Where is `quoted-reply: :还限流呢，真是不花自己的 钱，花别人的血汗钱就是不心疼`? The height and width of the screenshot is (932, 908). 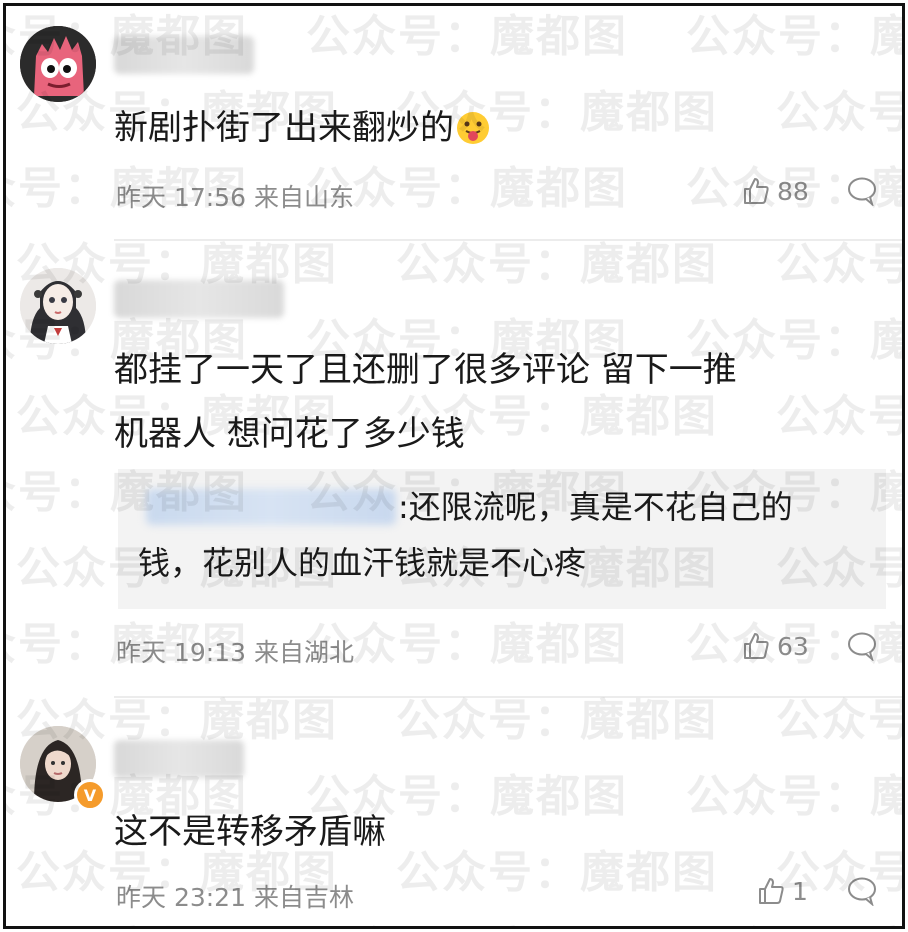
quoted-reply: :还限流呢，真是不花自己的 钱，花别人的血汗钱就是不心疼 is located at coordinates (502, 539).